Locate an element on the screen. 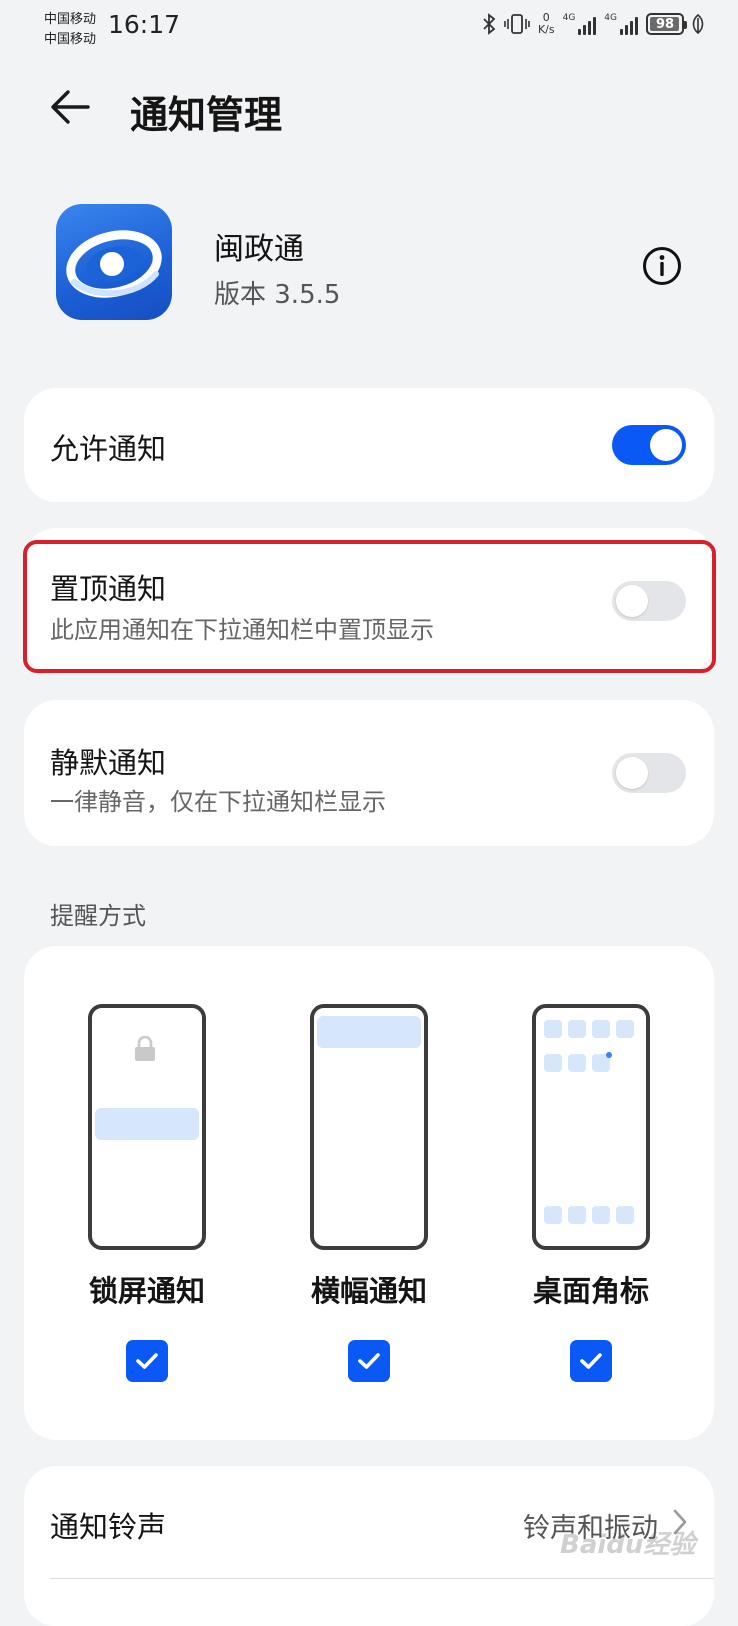  checkbox-banner is located at coordinates (369, 1361).